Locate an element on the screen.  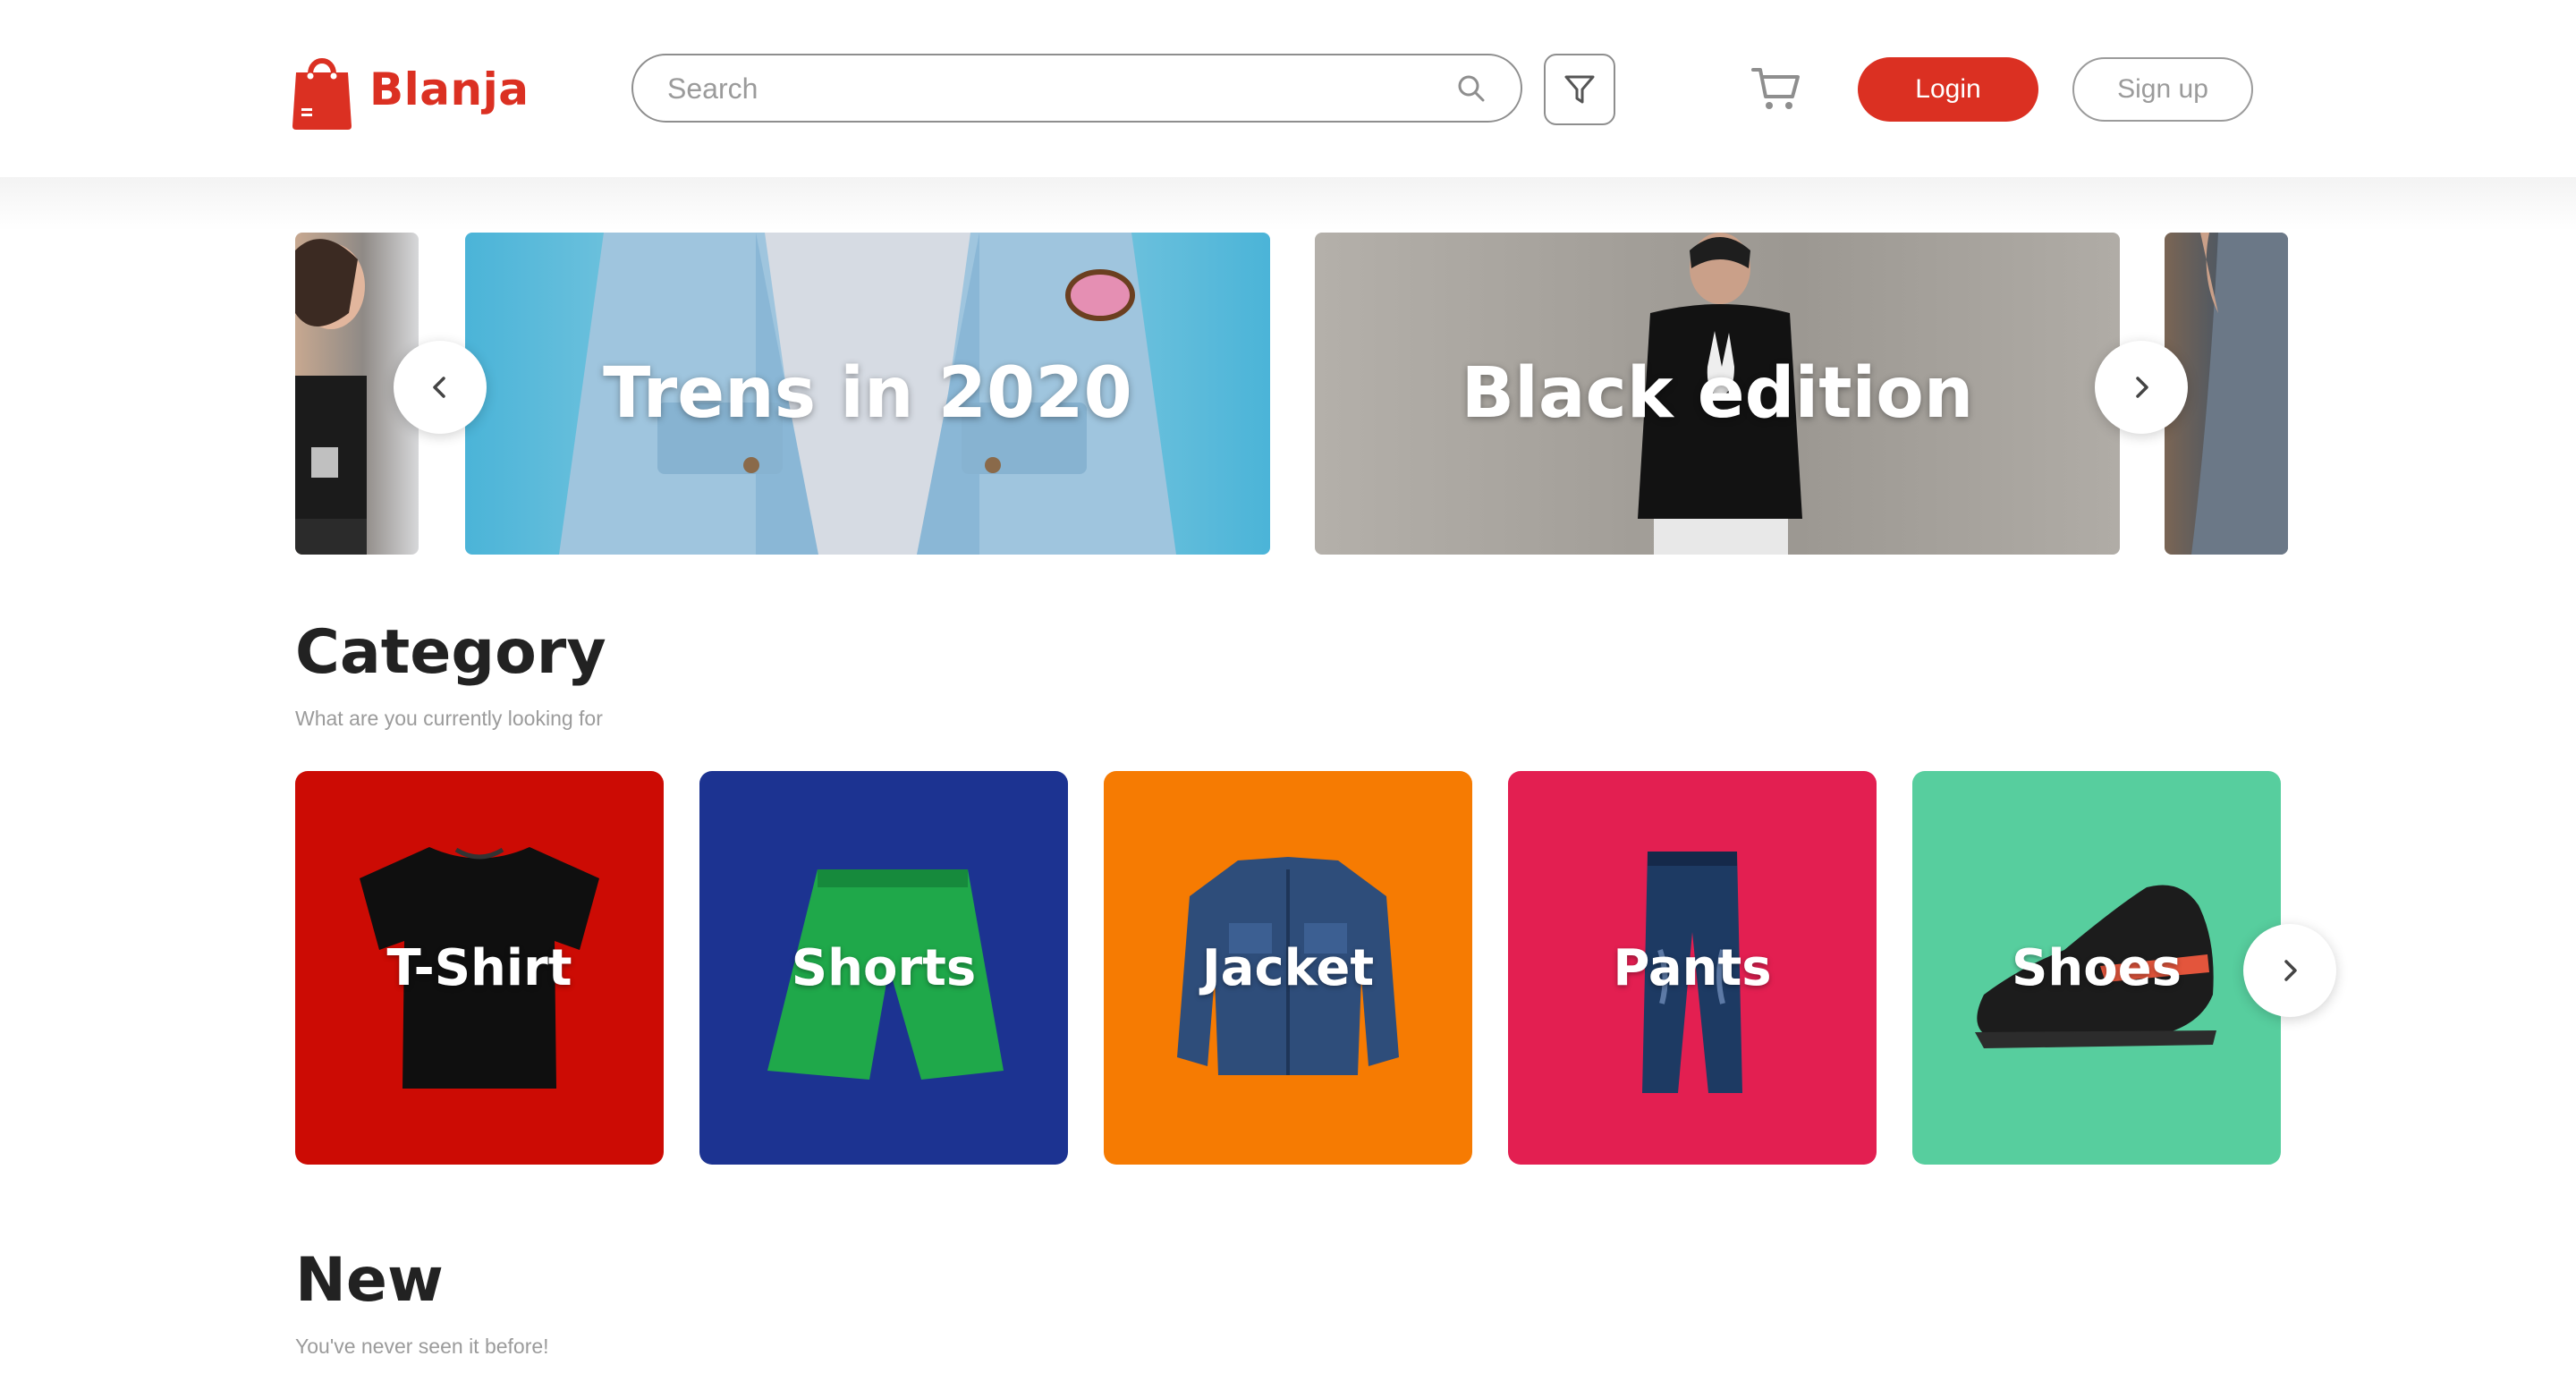
filter-button is located at coordinates (1579, 89).